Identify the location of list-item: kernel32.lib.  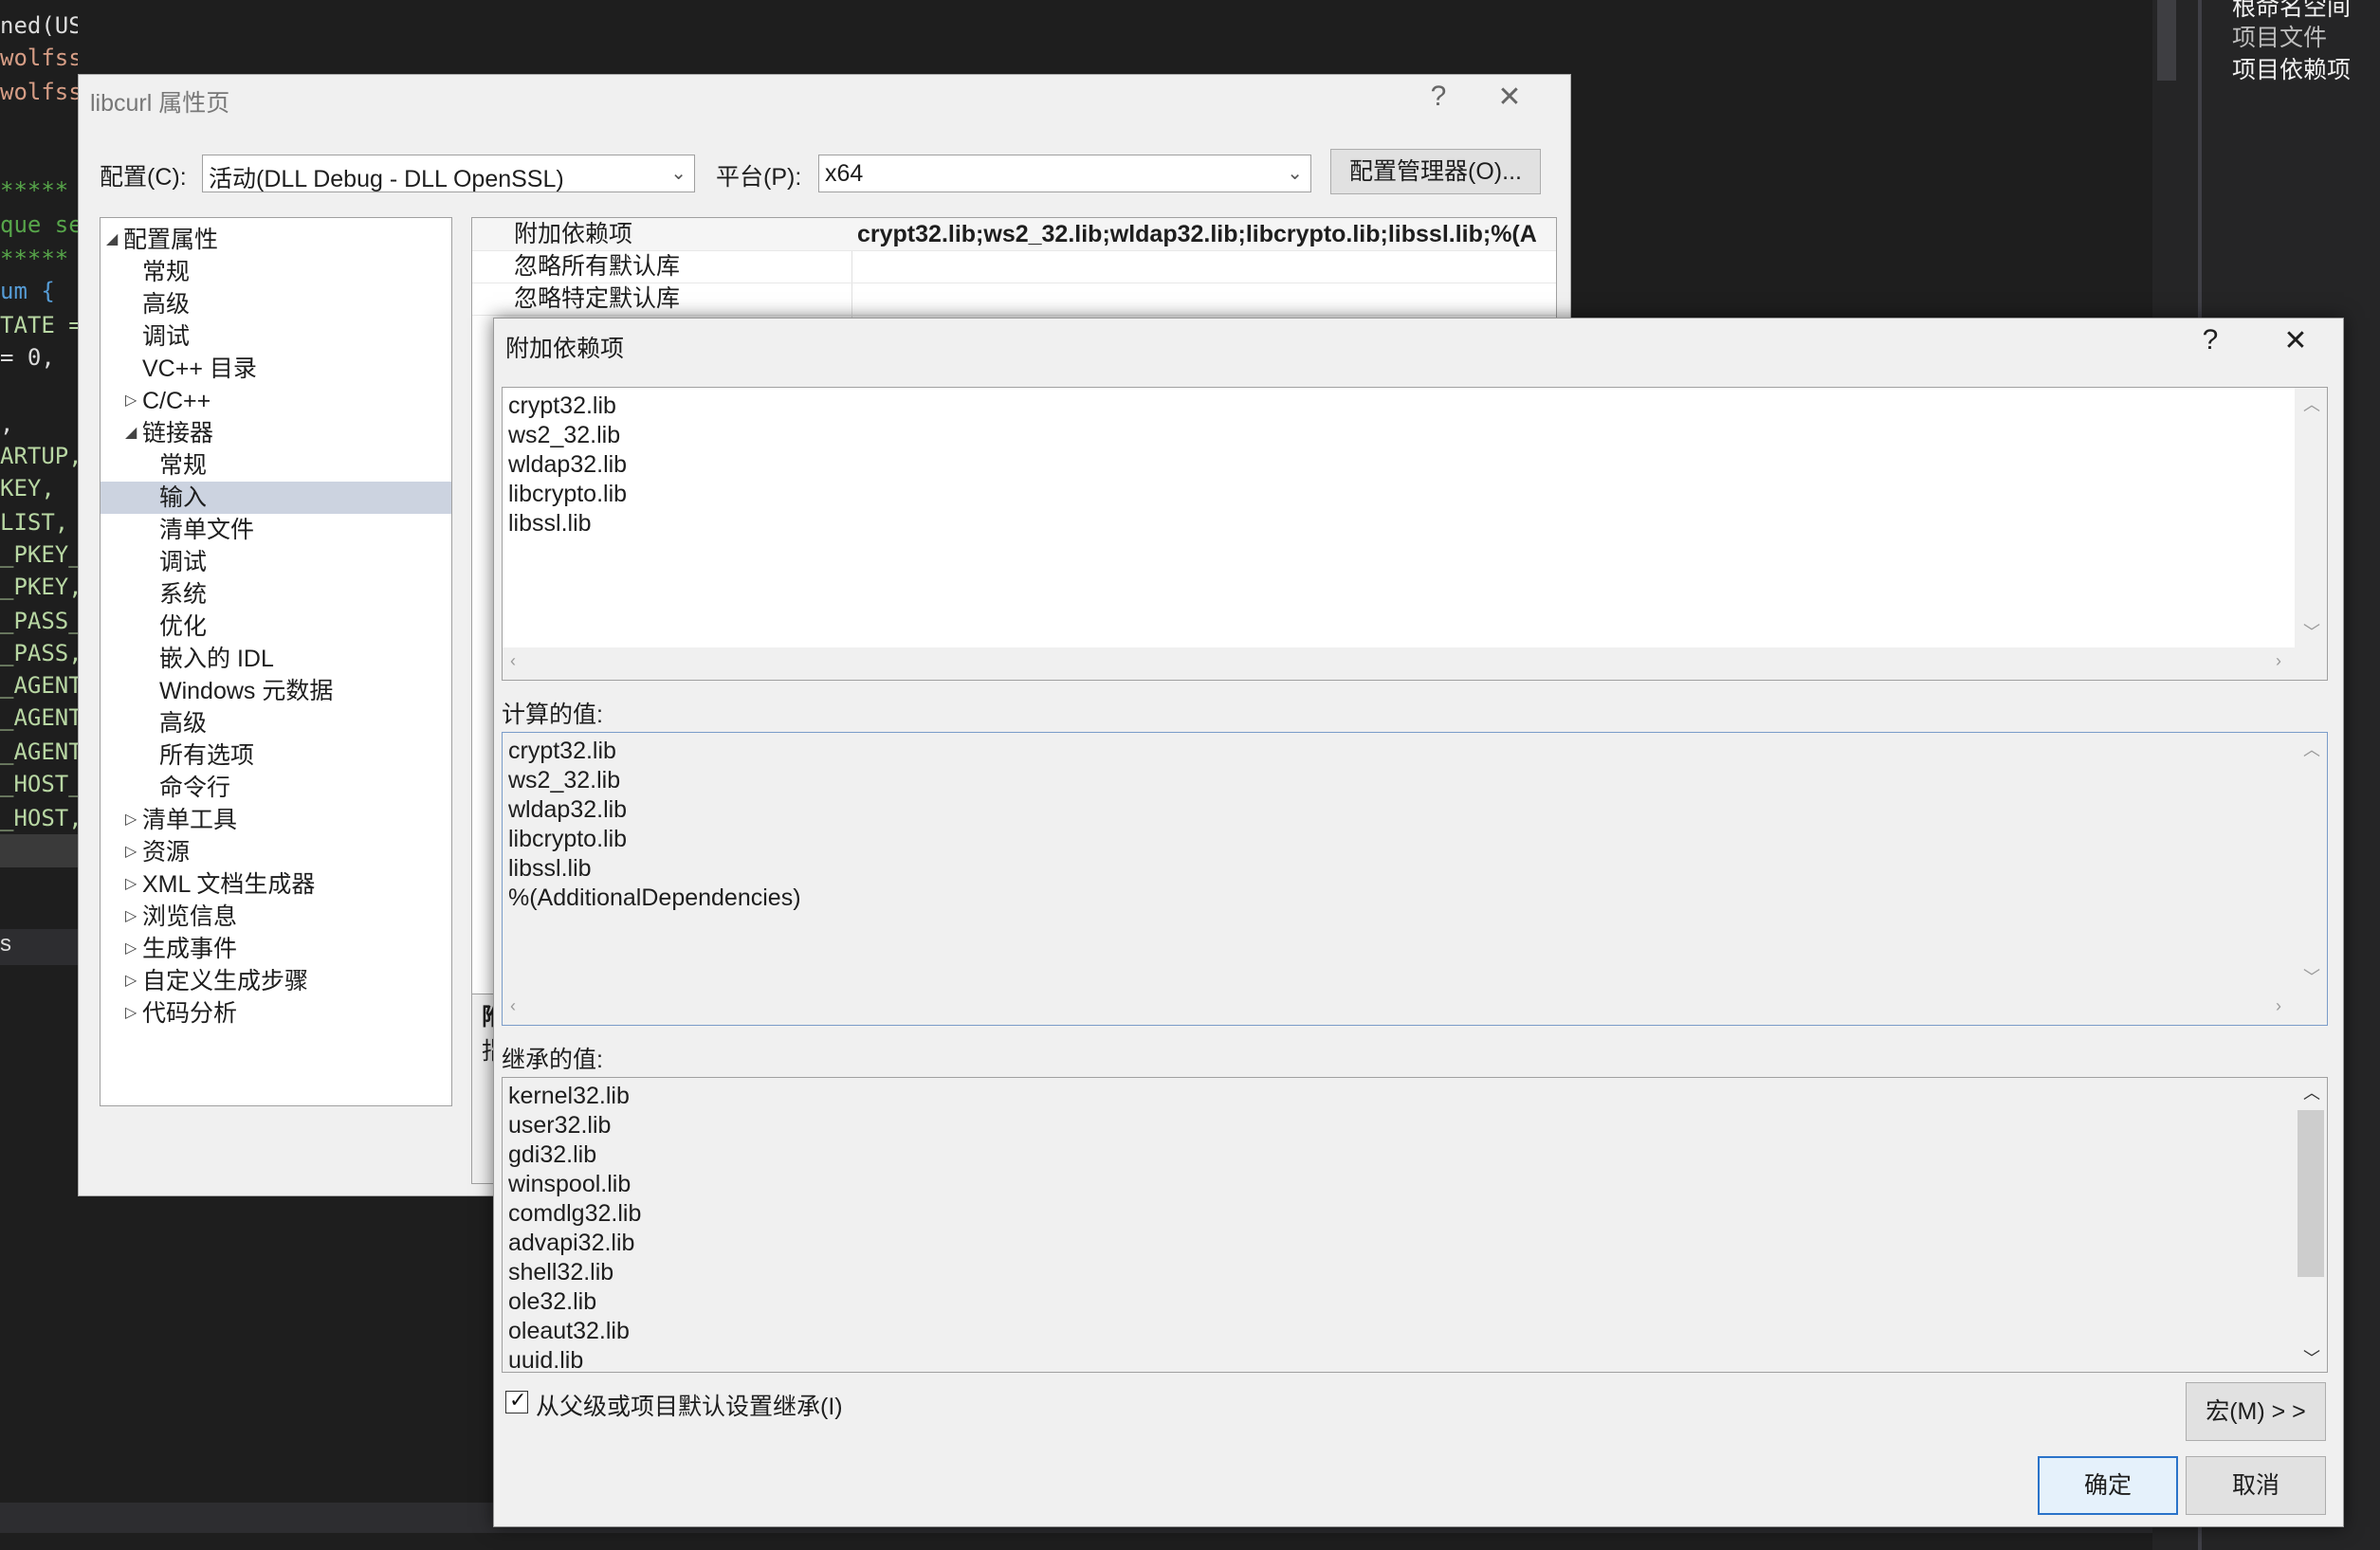
(569, 1096).